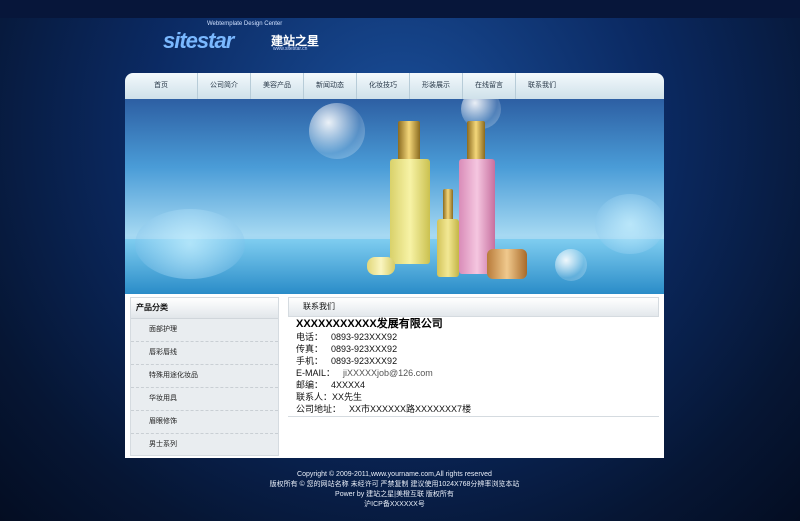 This screenshot has width=800, height=521. I want to click on contact-label: 手机：, so click(310, 361).